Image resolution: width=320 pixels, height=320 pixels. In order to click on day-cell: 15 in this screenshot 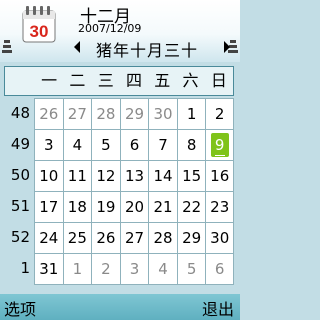, I will do `click(191, 175)`.